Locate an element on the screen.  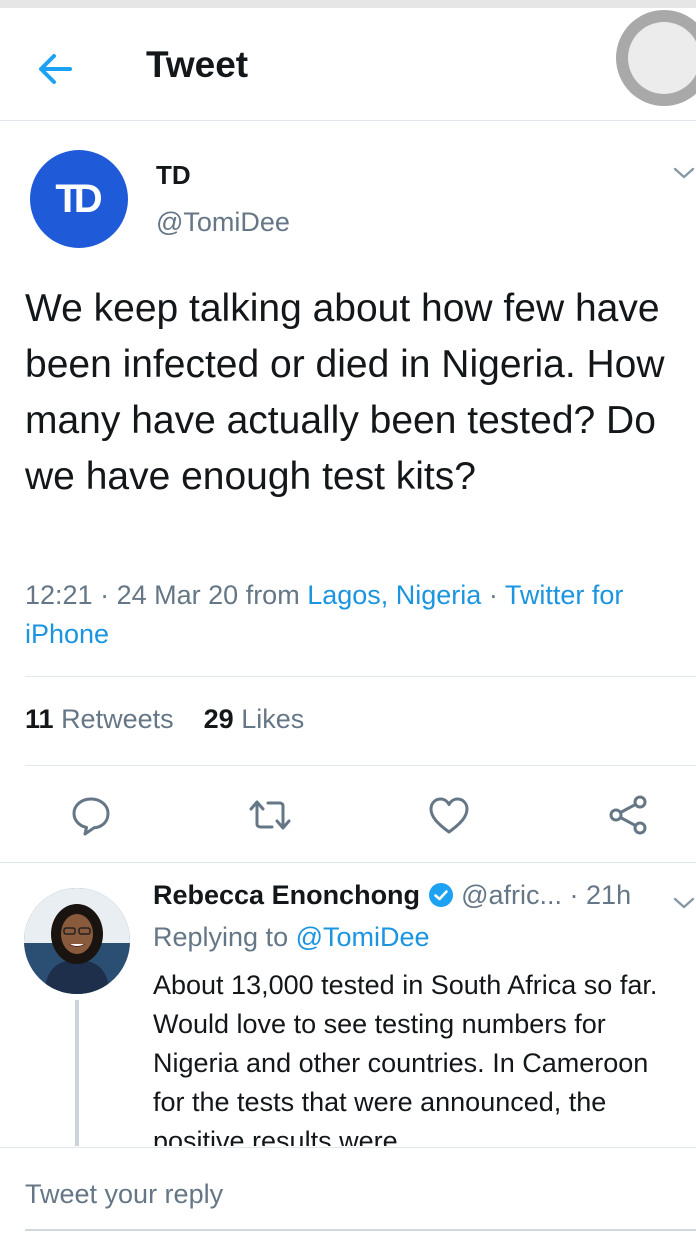
status-bar is located at coordinates (348, 4).